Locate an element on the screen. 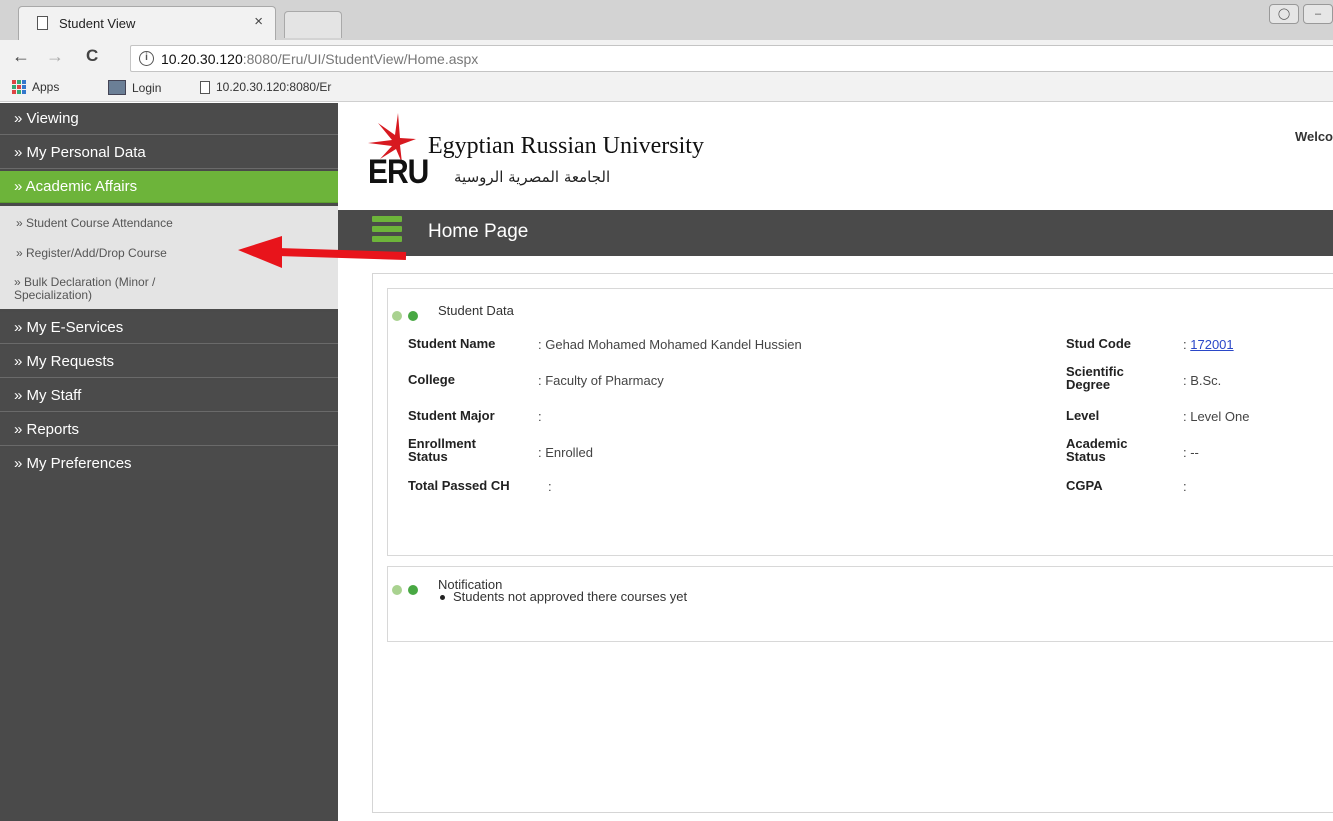 This screenshot has height=821, width=1333. apps-grid-icon is located at coordinates (19, 87).